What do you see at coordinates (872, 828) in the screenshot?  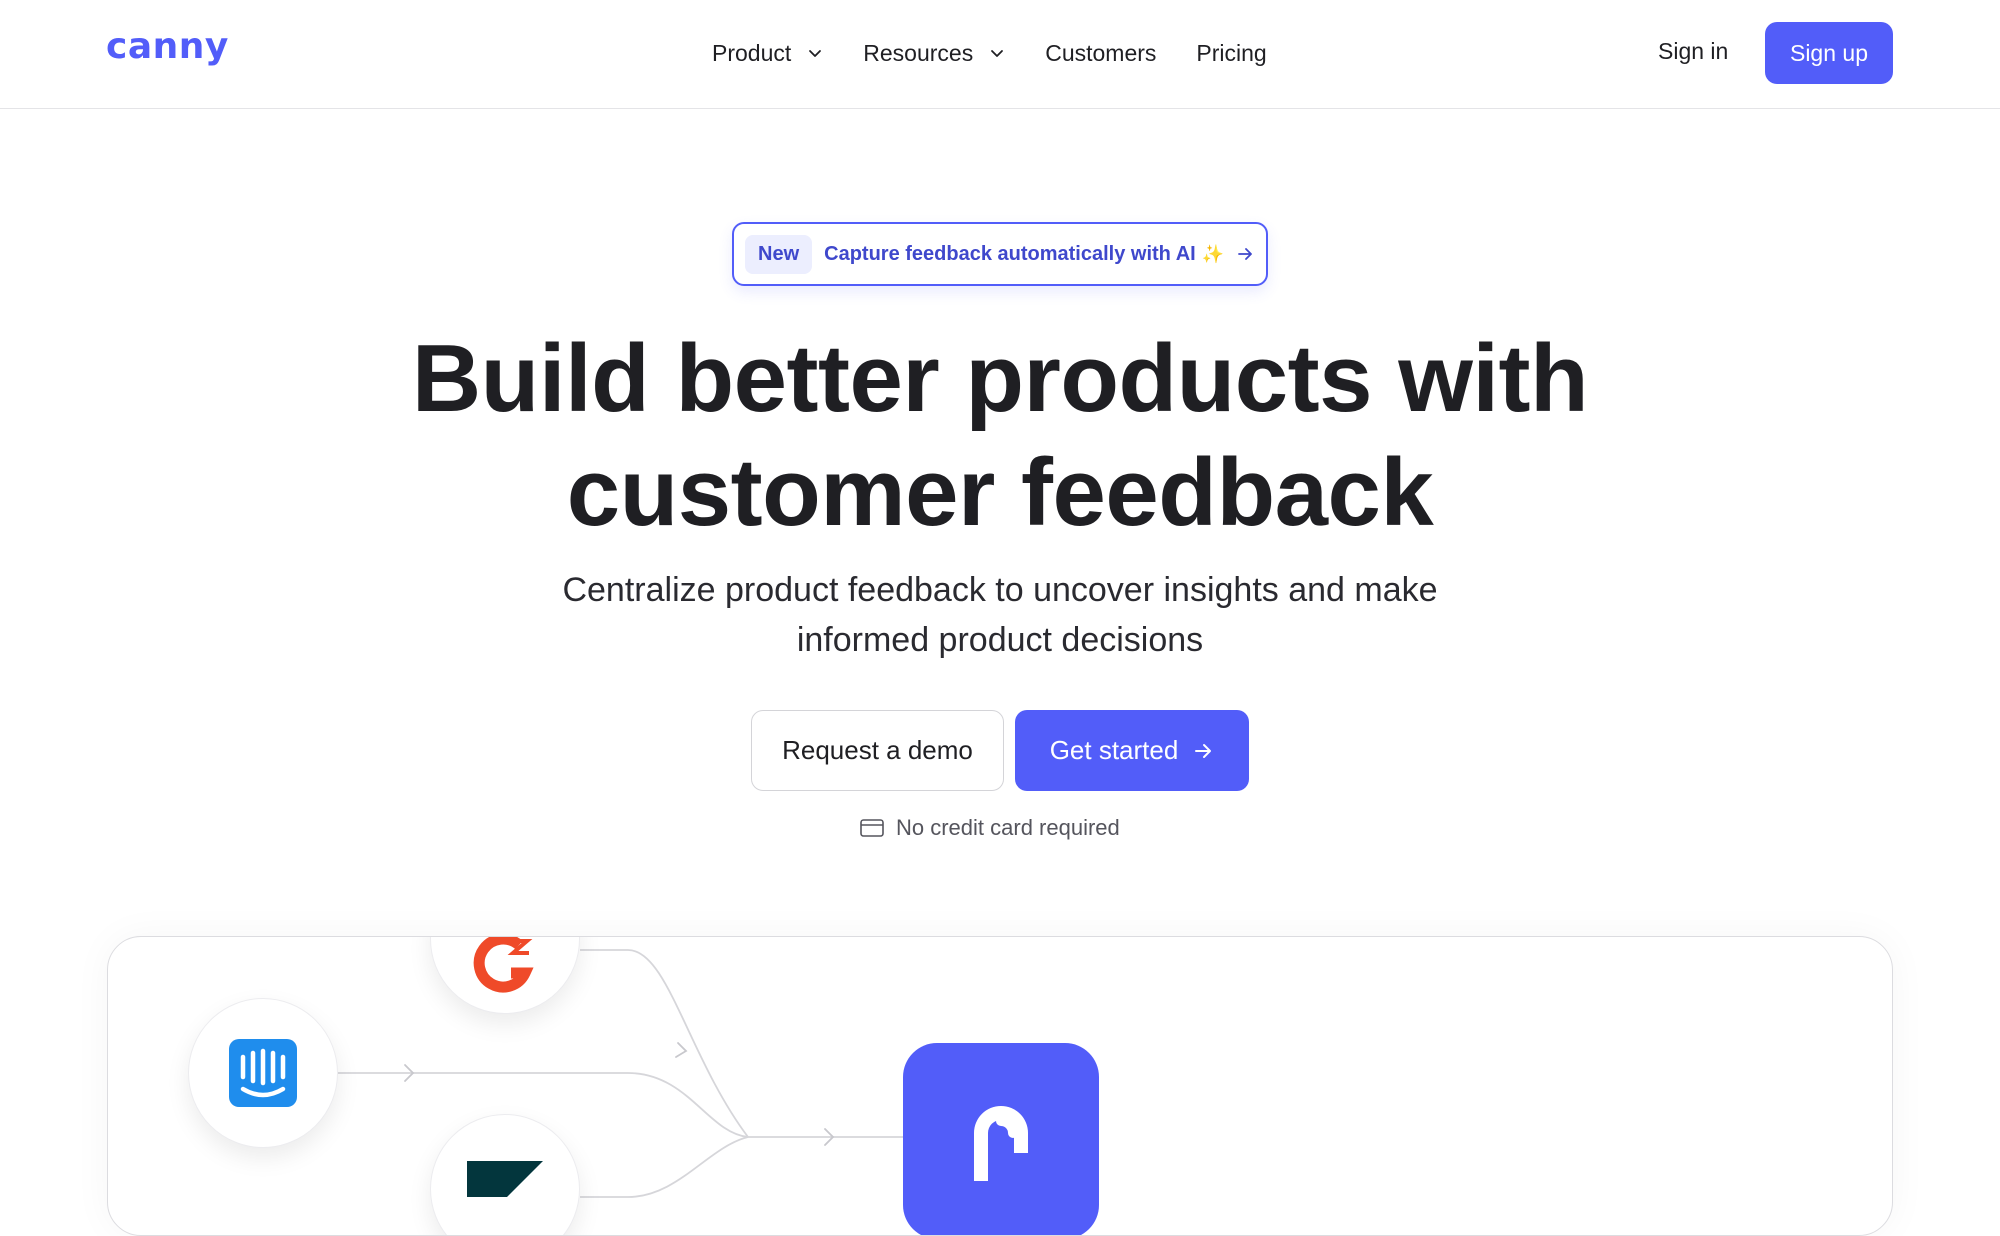 I see `credit-card-icon` at bounding box center [872, 828].